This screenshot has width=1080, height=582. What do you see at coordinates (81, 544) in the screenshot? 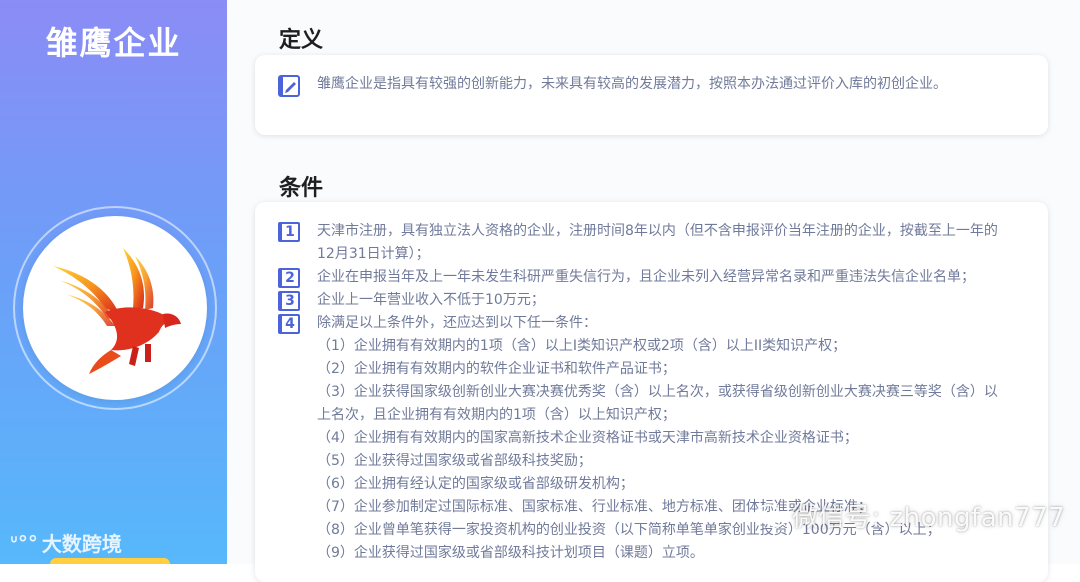
I see `brand-text: 大数跨境` at bounding box center [81, 544].